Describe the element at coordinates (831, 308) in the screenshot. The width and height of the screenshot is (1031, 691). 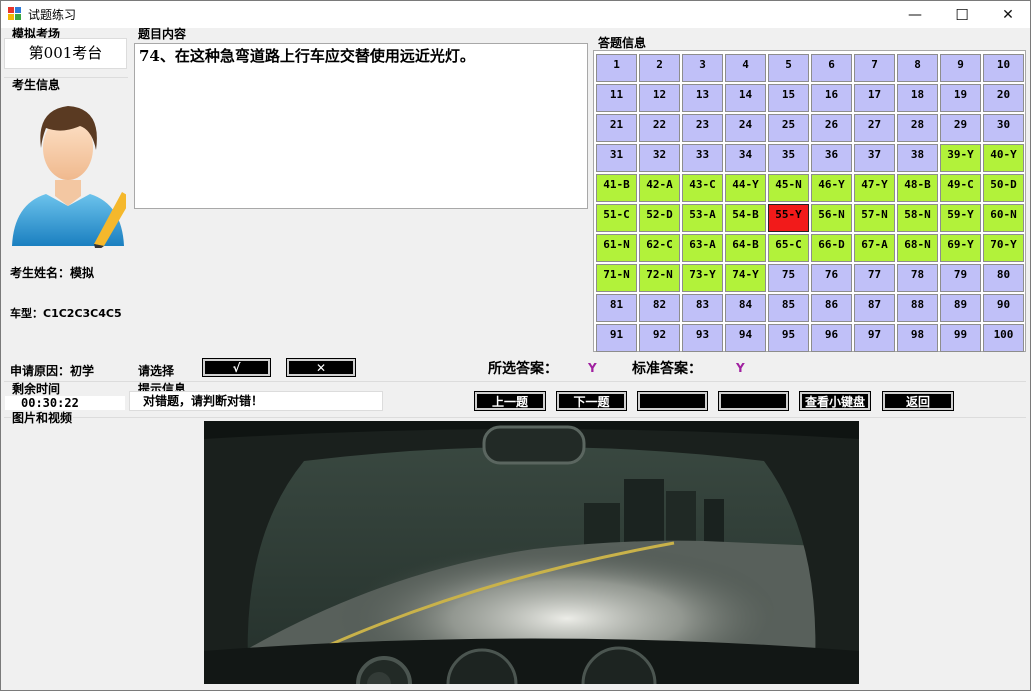
I see `answer-cell: 86` at that location.